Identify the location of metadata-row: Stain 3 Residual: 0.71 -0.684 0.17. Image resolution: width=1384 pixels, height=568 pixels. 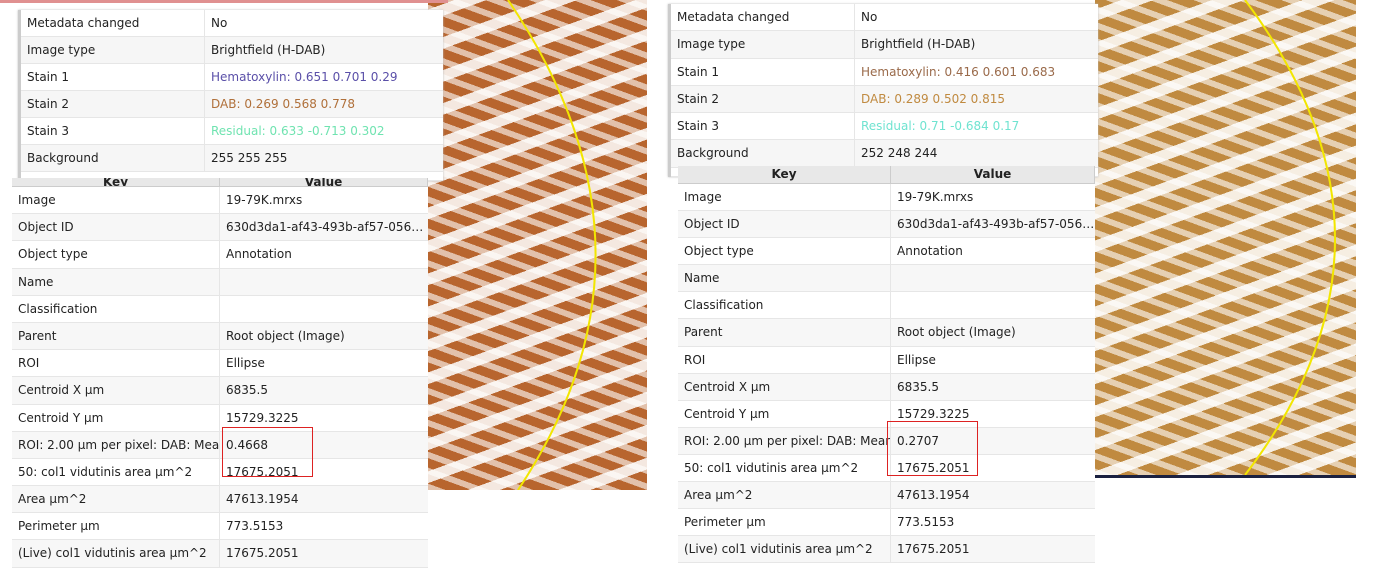
(884, 127).